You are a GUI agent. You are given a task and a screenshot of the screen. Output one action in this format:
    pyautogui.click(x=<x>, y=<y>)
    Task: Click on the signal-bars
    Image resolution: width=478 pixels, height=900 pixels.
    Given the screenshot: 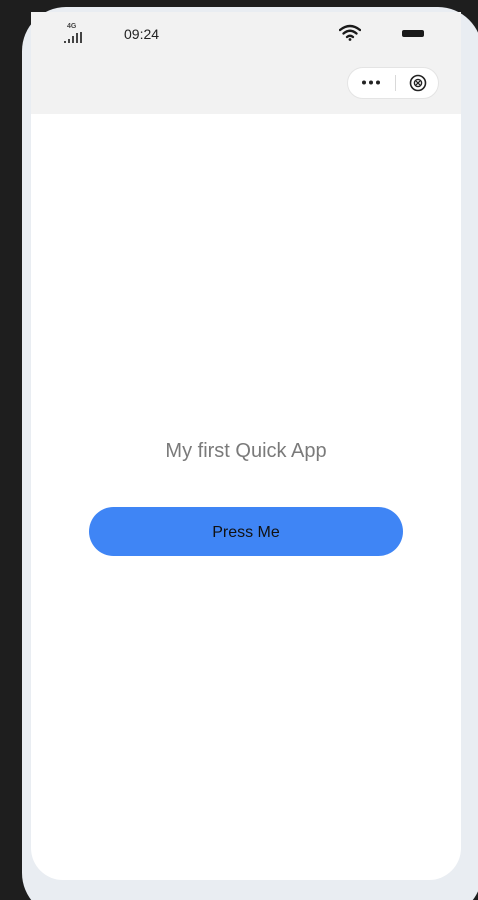 What is the action you would take?
    pyautogui.click(x=73, y=37)
    